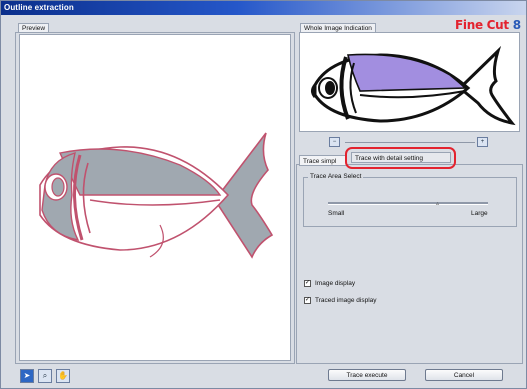 This screenshot has width=527, height=389. I want to click on image-display-checkbox: ✓, so click(307, 283).